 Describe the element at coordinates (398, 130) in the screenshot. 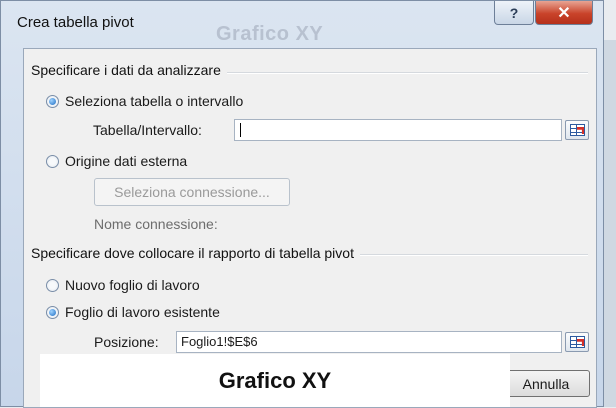

I see `table-range-input` at that location.